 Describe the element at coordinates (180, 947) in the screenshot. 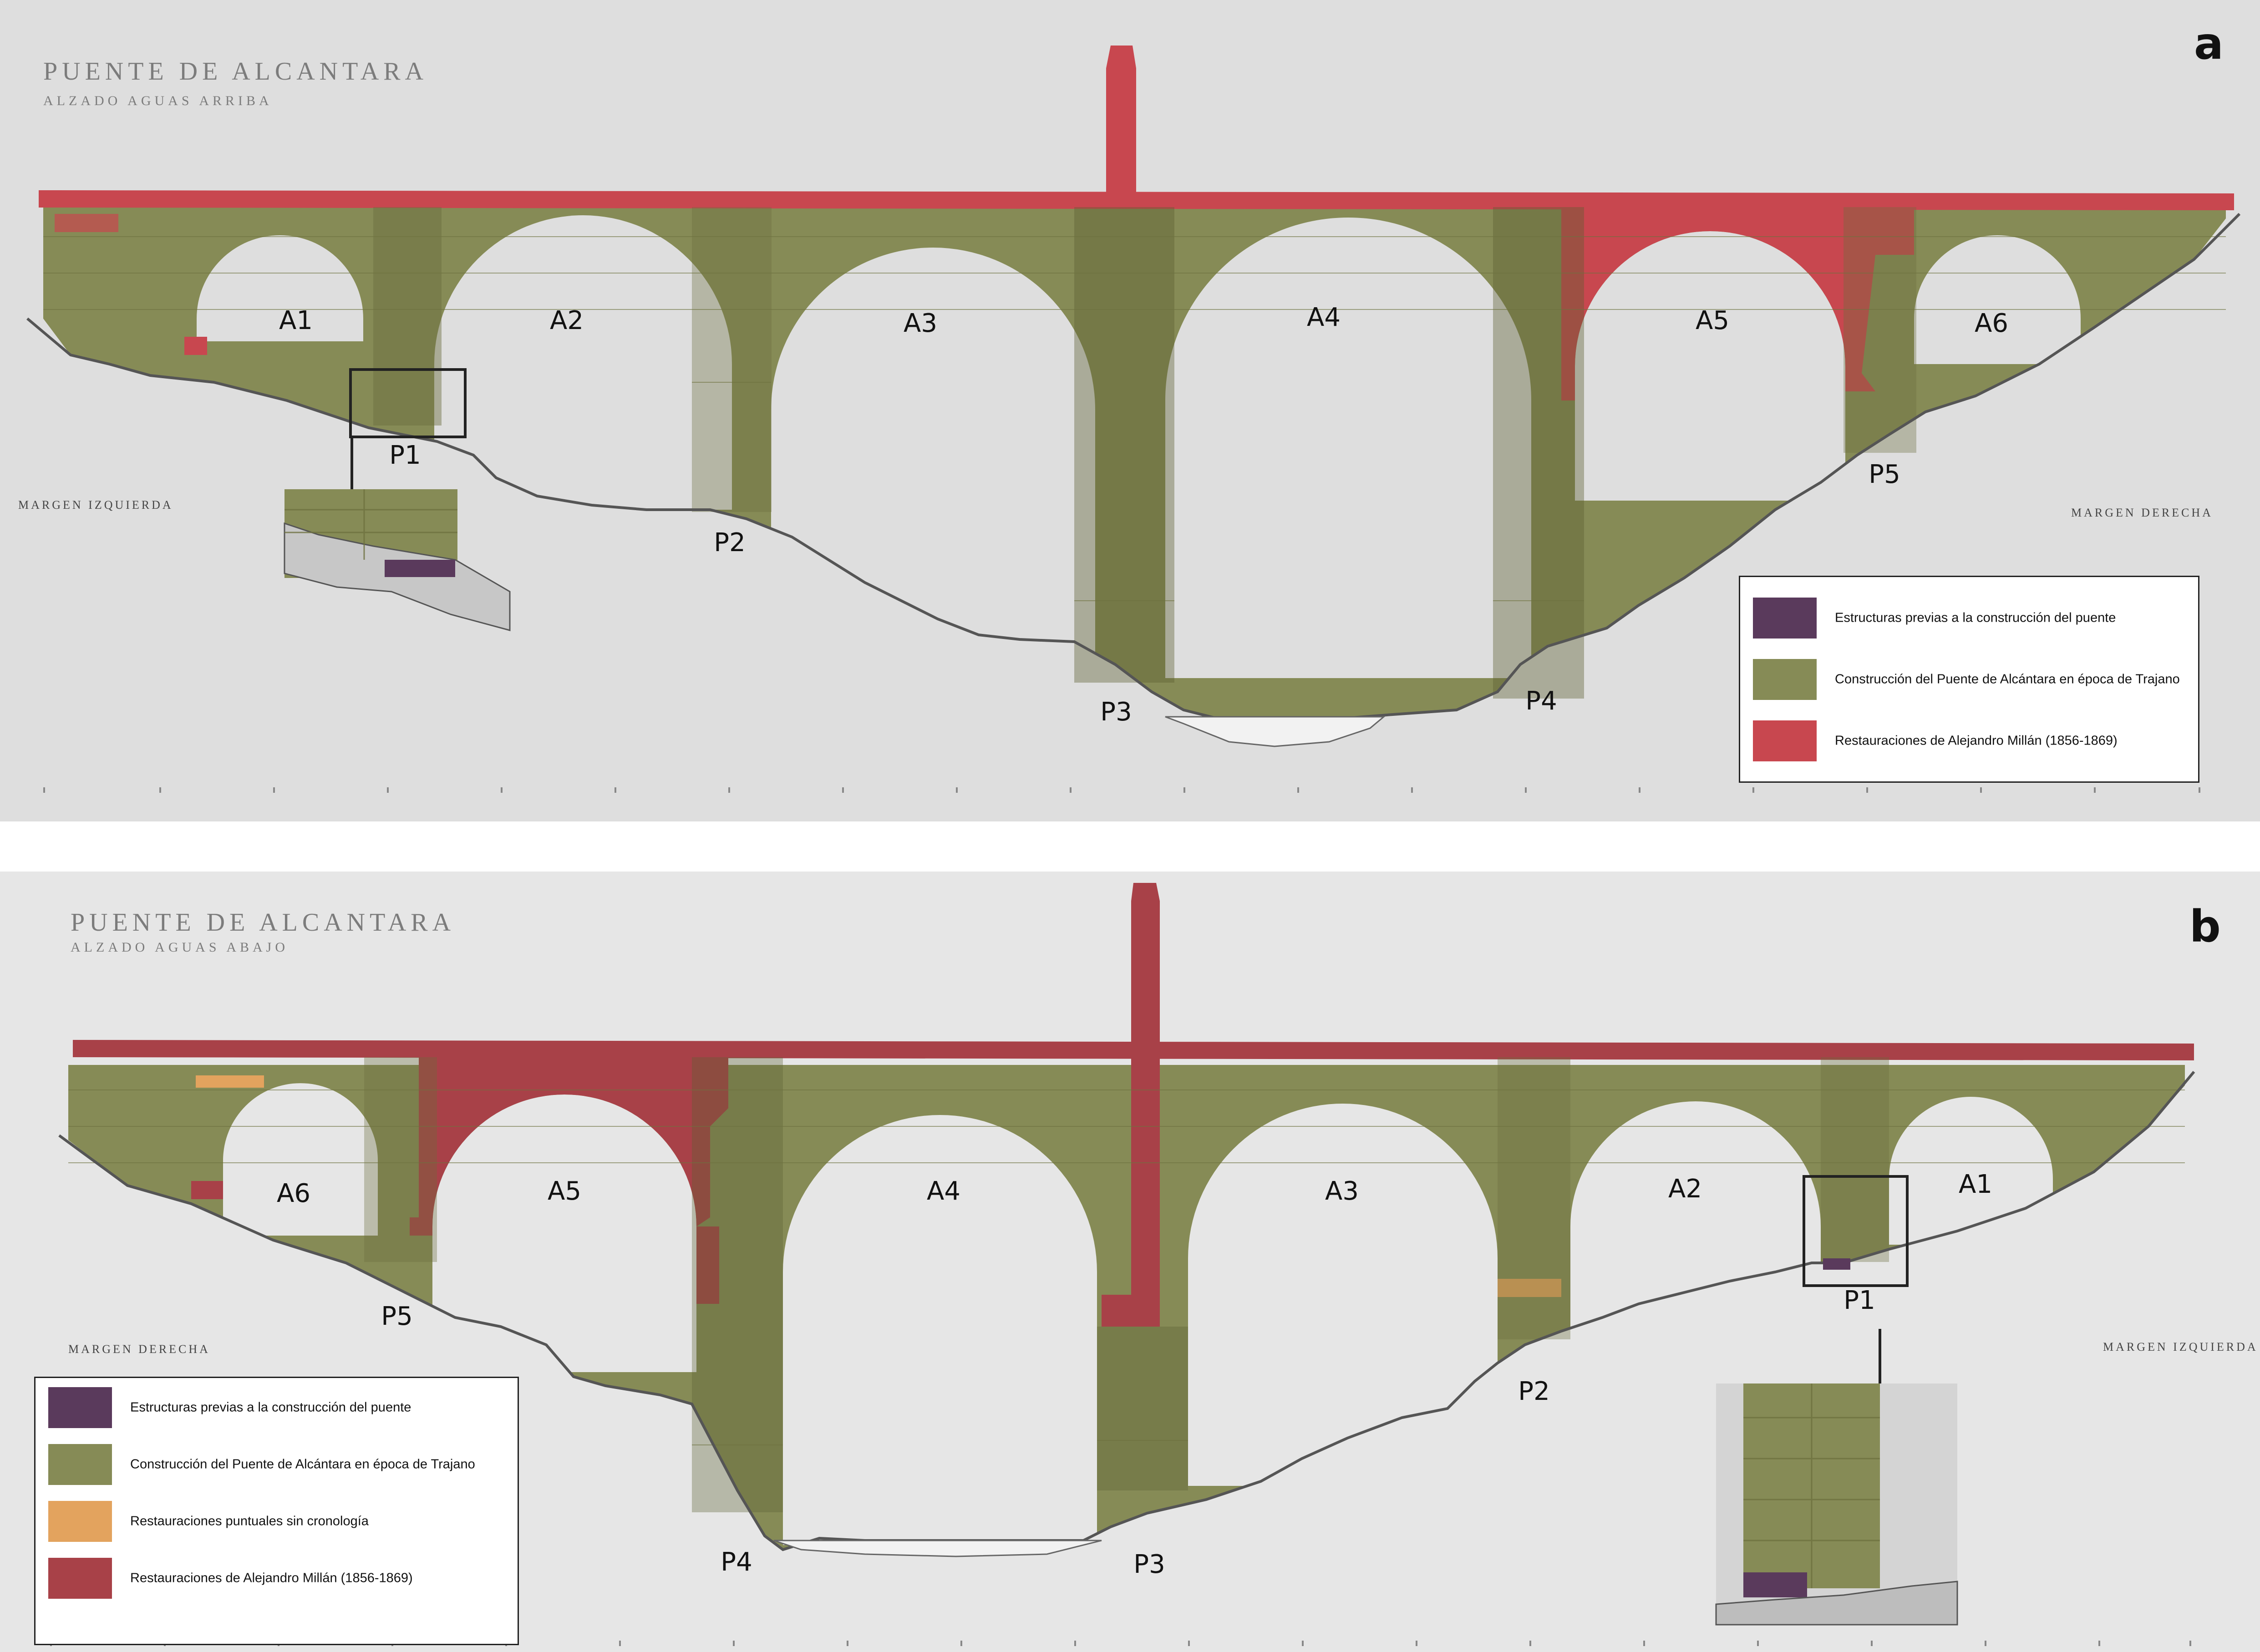

I see `drawing-subtitle: ALZADO AGUAS ABAJO` at that location.